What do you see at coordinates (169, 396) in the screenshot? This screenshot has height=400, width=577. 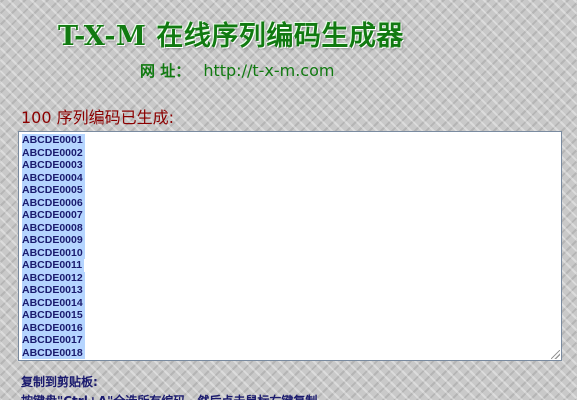 I see `copy-instruction: 按键盘"Ctrl+A"全选所有编码，然后点击鼠标右键复制` at bounding box center [169, 396].